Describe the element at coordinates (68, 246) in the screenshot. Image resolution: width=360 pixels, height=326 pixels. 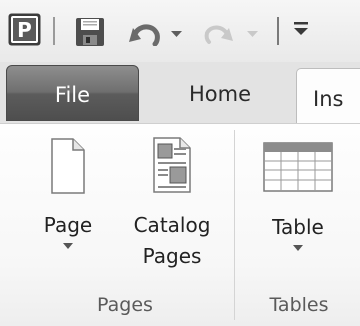
I see `page-dropdown-arrow-icon` at that location.